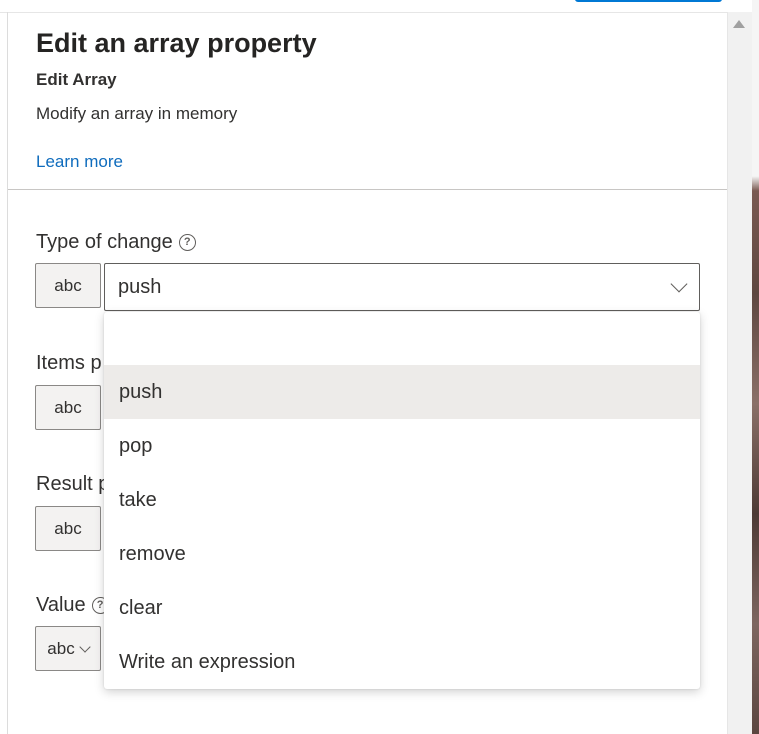 Image resolution: width=759 pixels, height=734 pixels. What do you see at coordinates (740, 373) in the screenshot?
I see `vertical-scrollbar` at bounding box center [740, 373].